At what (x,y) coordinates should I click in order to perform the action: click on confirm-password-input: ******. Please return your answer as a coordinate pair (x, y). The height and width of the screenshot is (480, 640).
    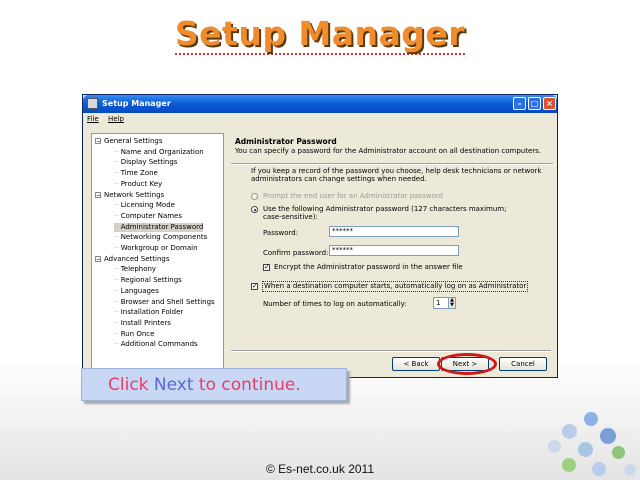
    Looking at the image, I should click on (394, 250).